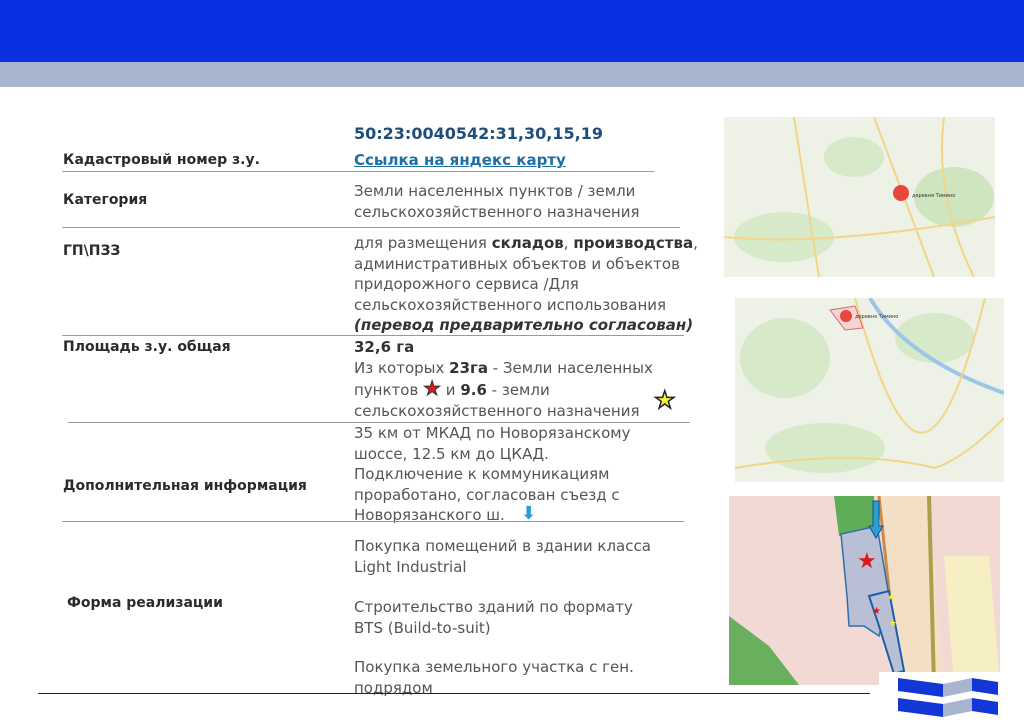 The height and width of the screenshot is (726, 1024). Describe the element at coordinates (423, 243) in the screenshot. I see `text: для размещения` at that location.